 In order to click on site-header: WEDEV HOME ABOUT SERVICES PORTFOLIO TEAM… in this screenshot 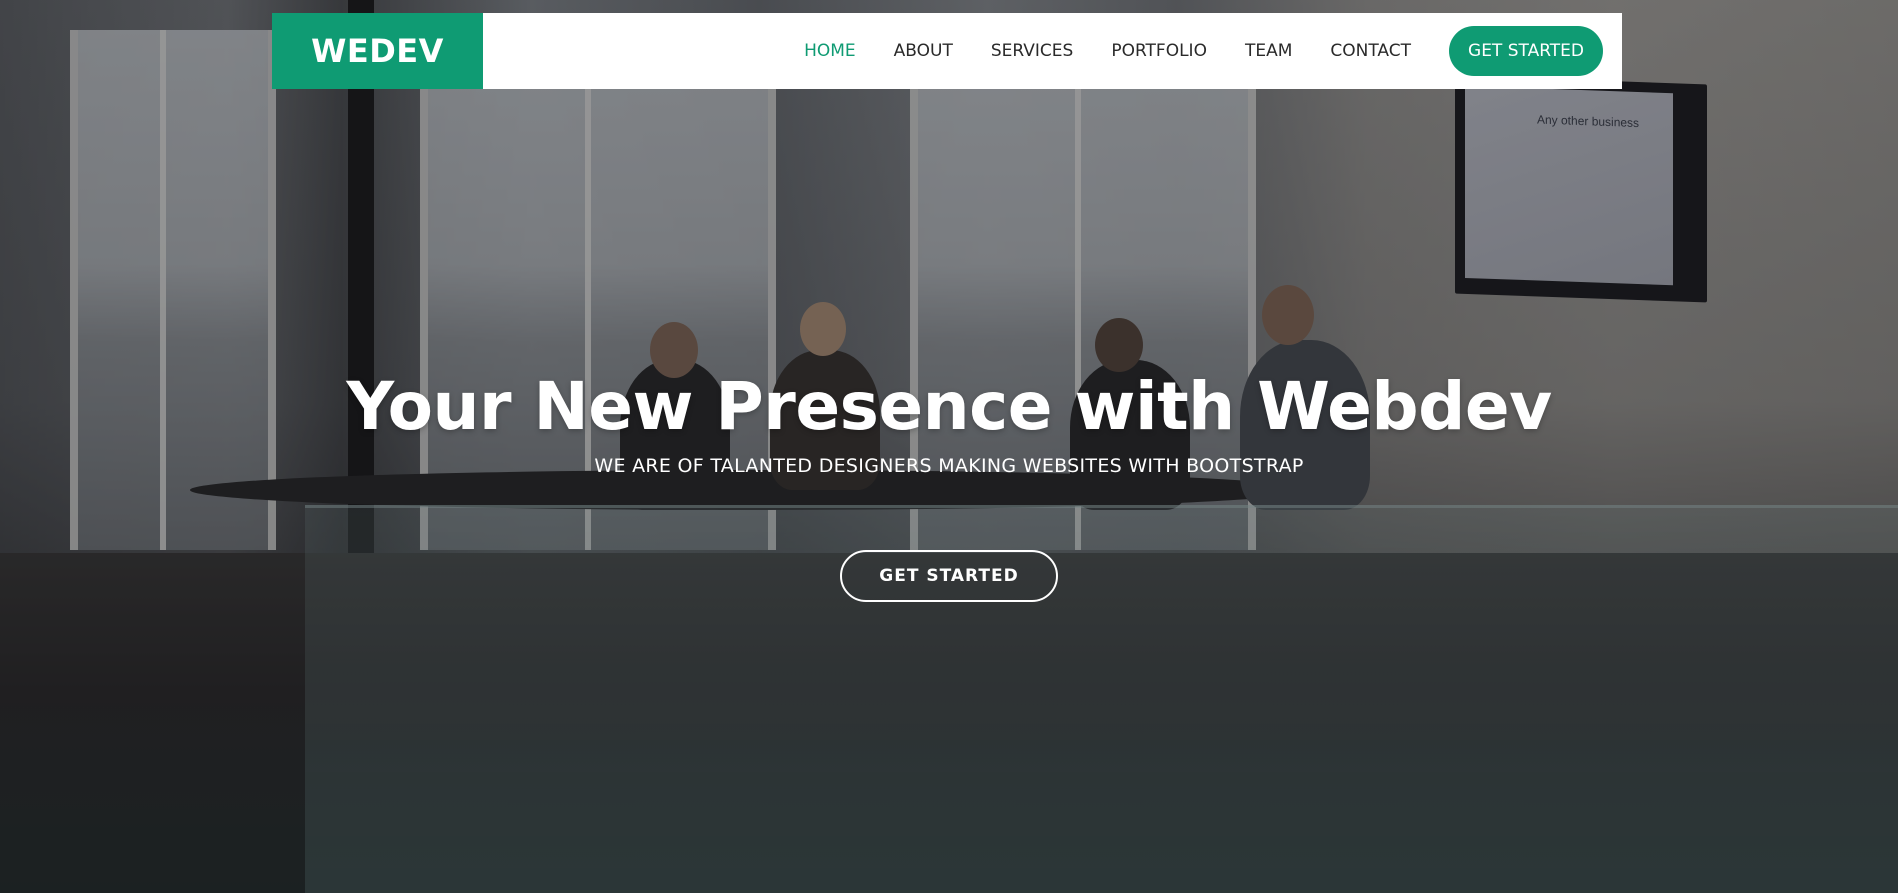, I will do `click(947, 51)`.